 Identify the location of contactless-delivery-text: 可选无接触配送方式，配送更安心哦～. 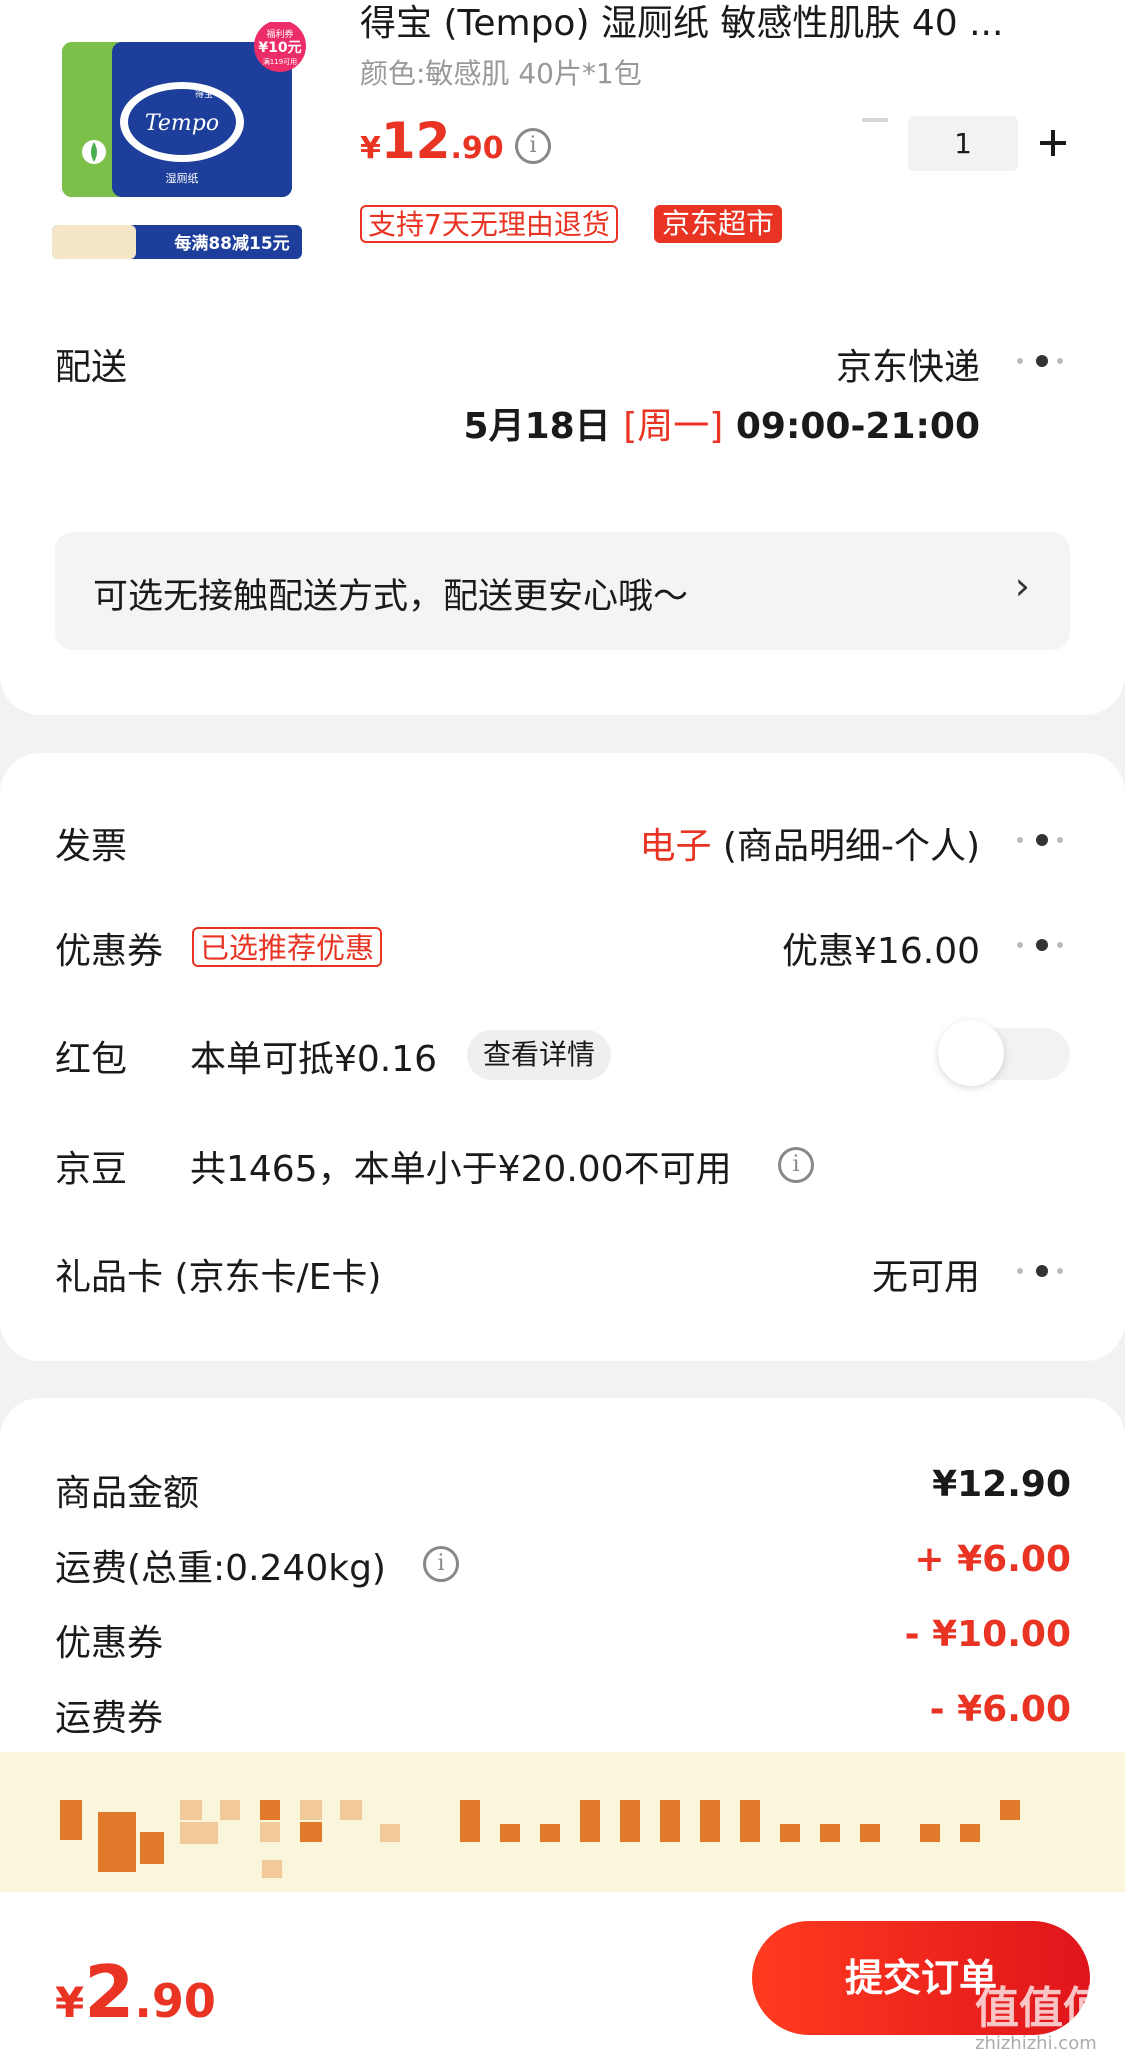
(391, 597).